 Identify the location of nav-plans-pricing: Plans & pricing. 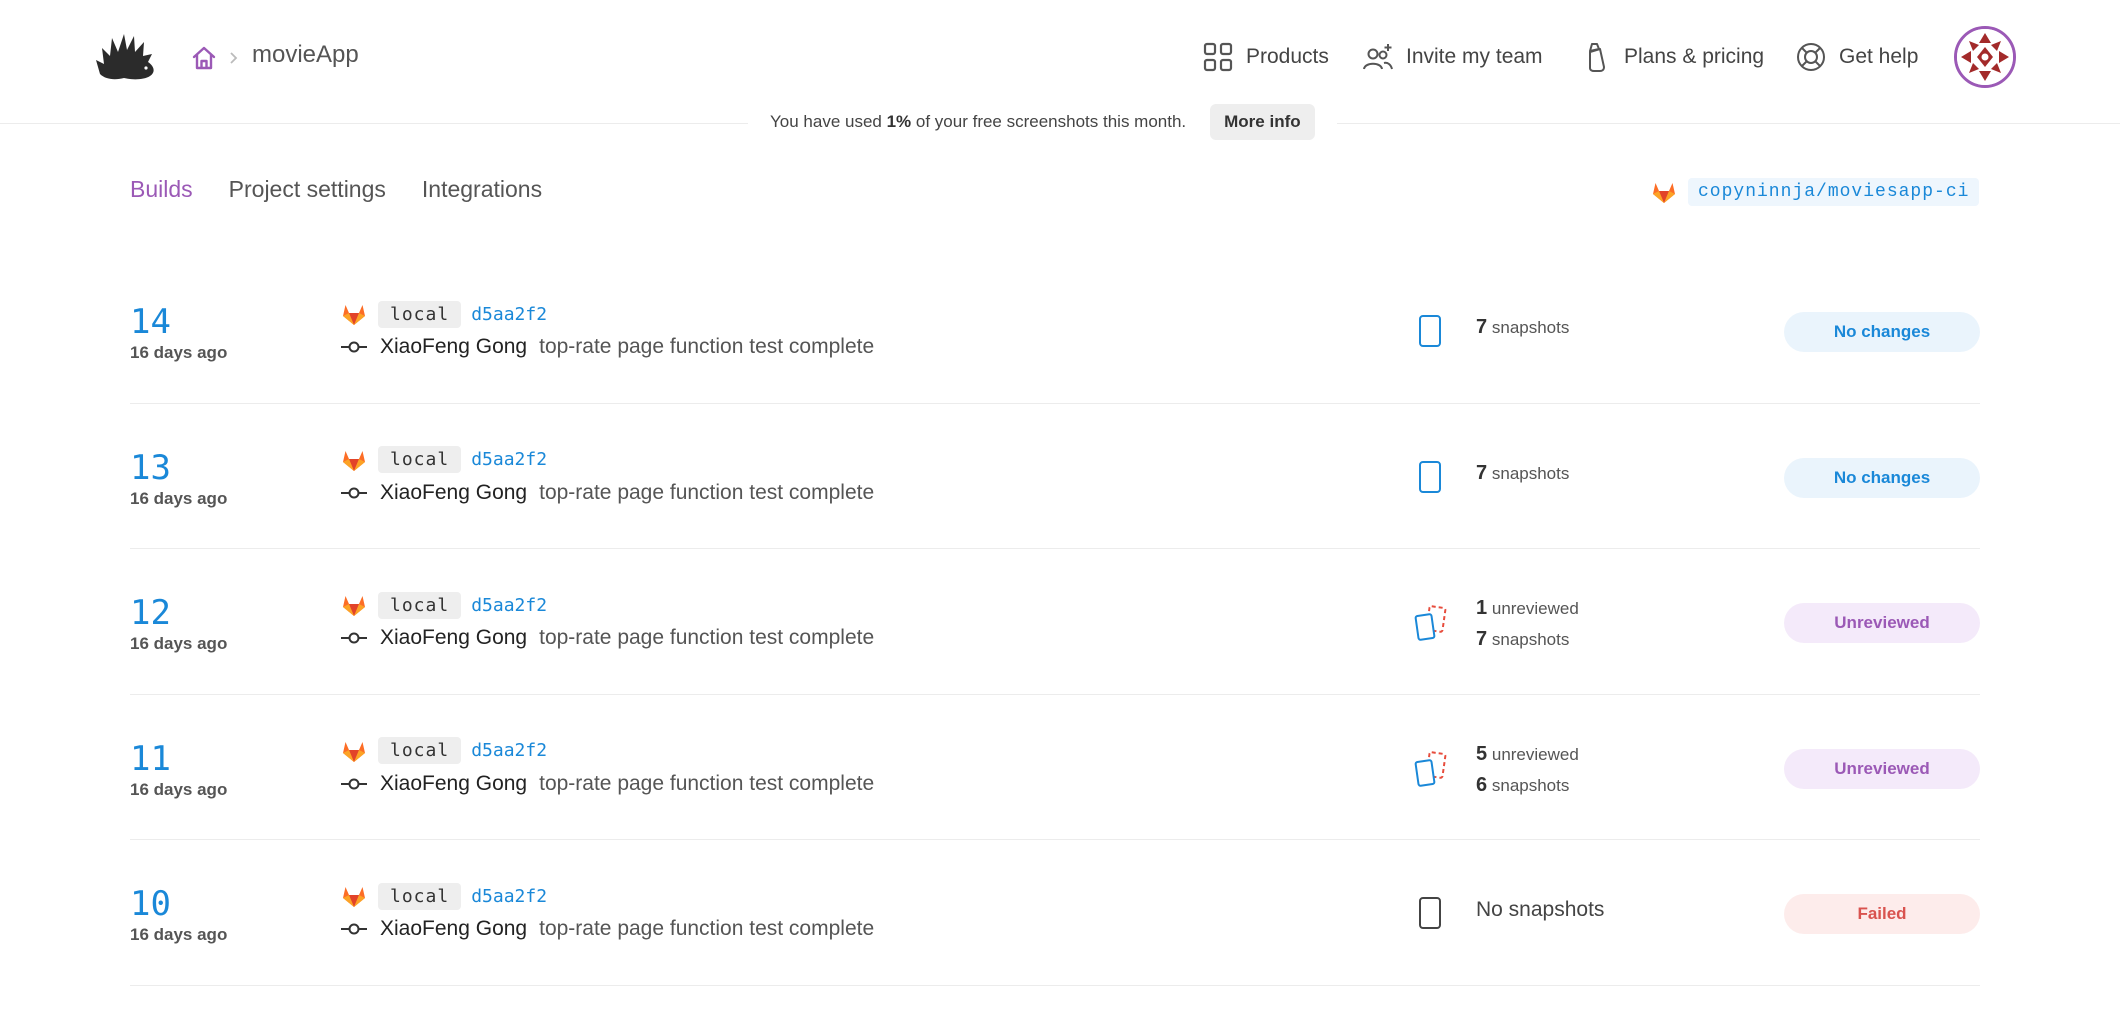
(1672, 57).